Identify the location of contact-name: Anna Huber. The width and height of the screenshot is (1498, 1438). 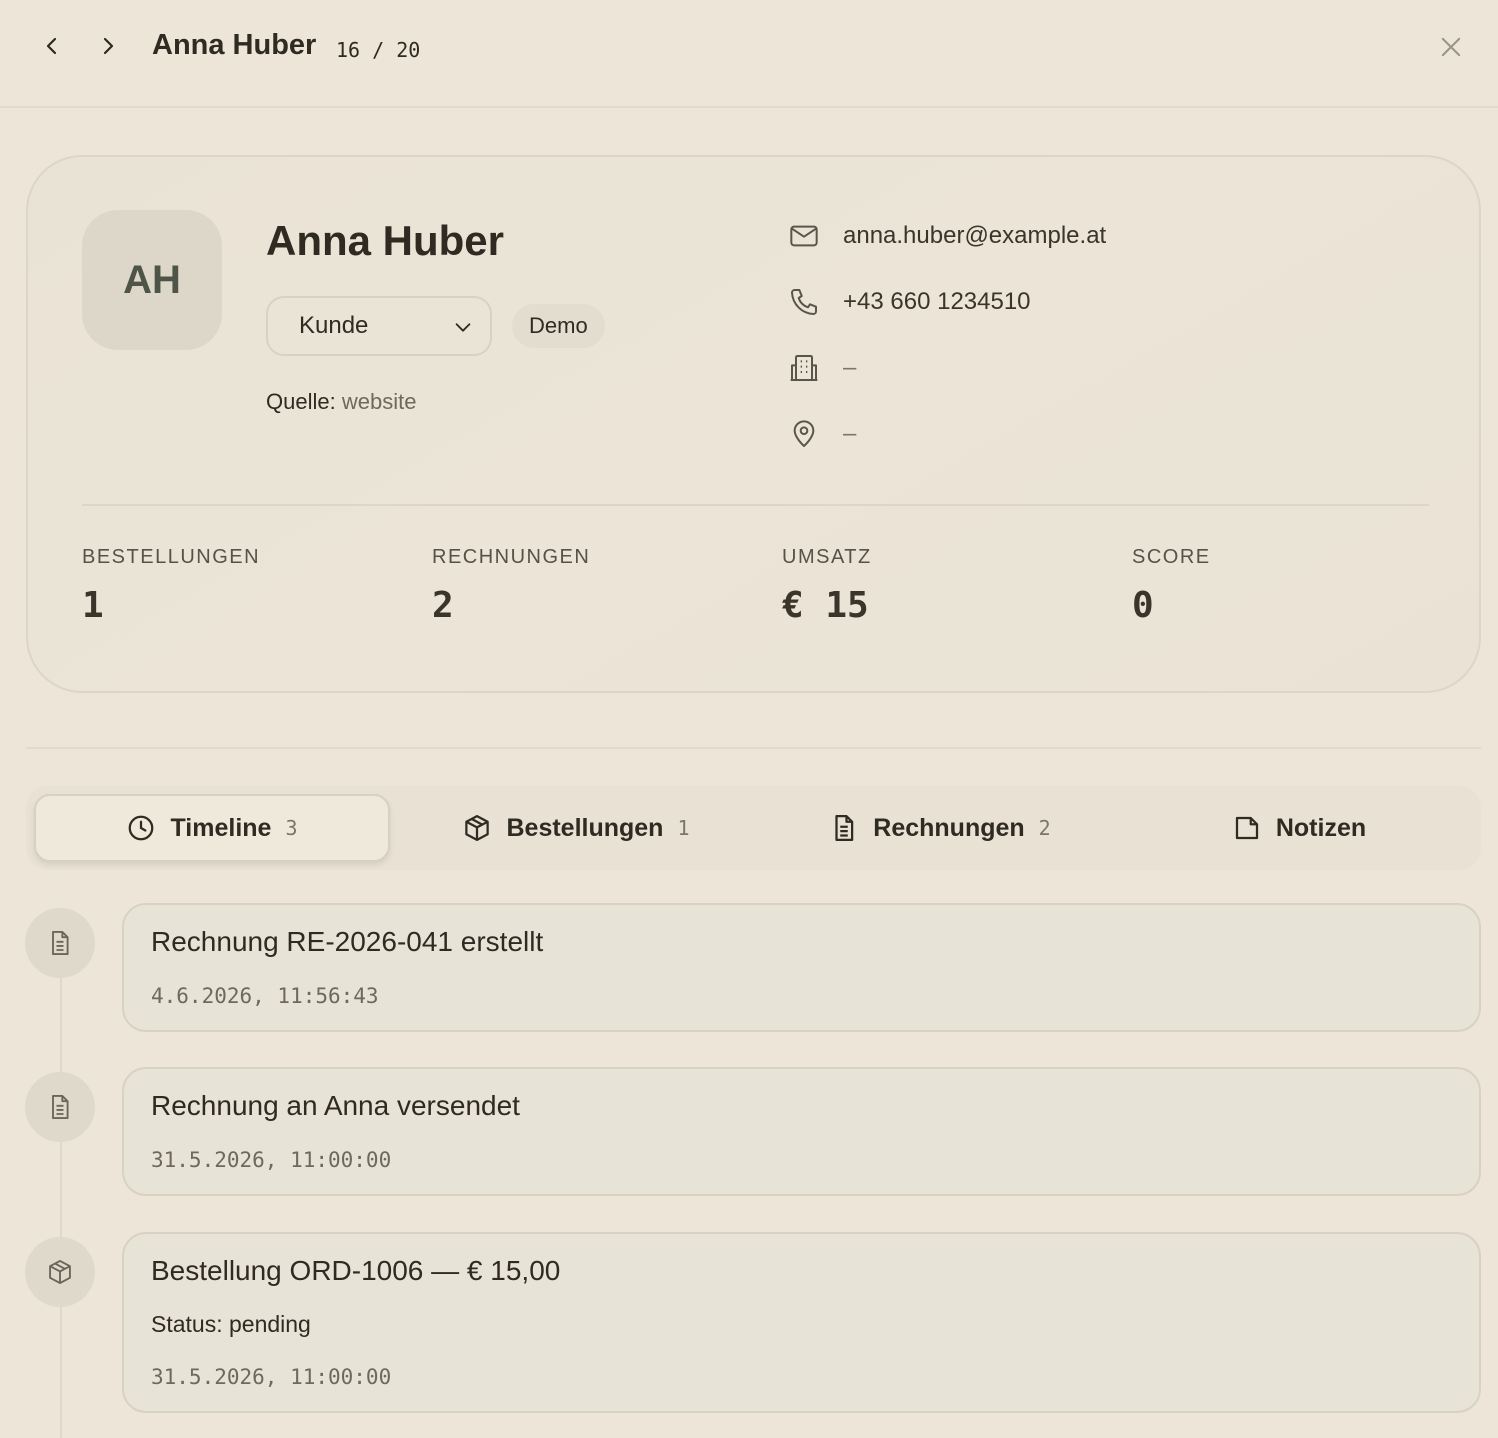
(385, 240).